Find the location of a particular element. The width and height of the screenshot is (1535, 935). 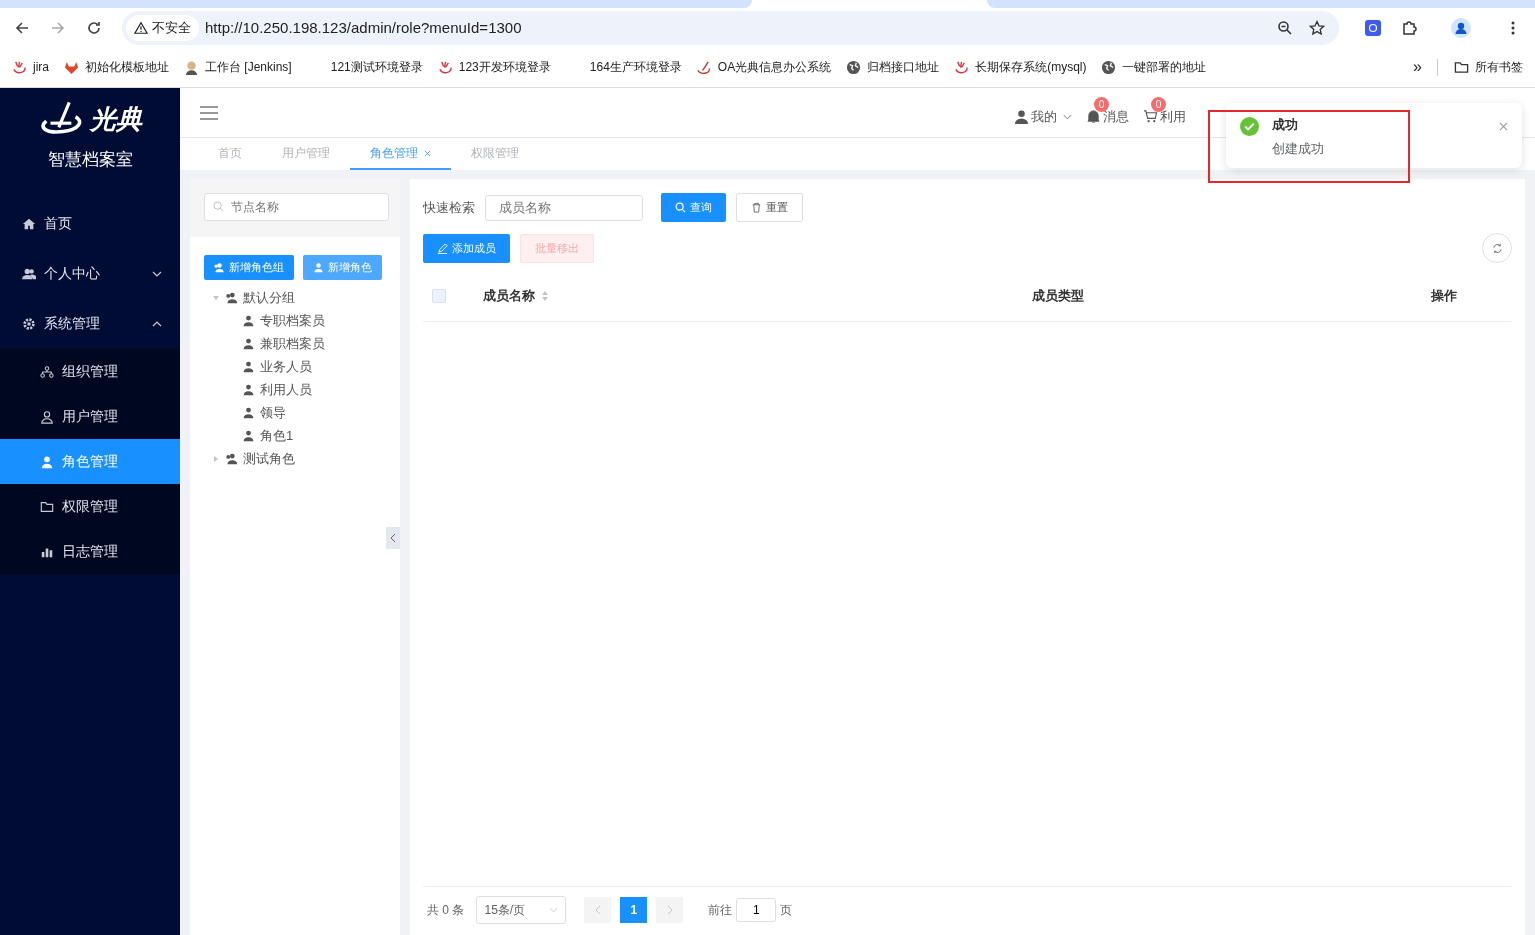

org-chart-icon is located at coordinates (47, 371).